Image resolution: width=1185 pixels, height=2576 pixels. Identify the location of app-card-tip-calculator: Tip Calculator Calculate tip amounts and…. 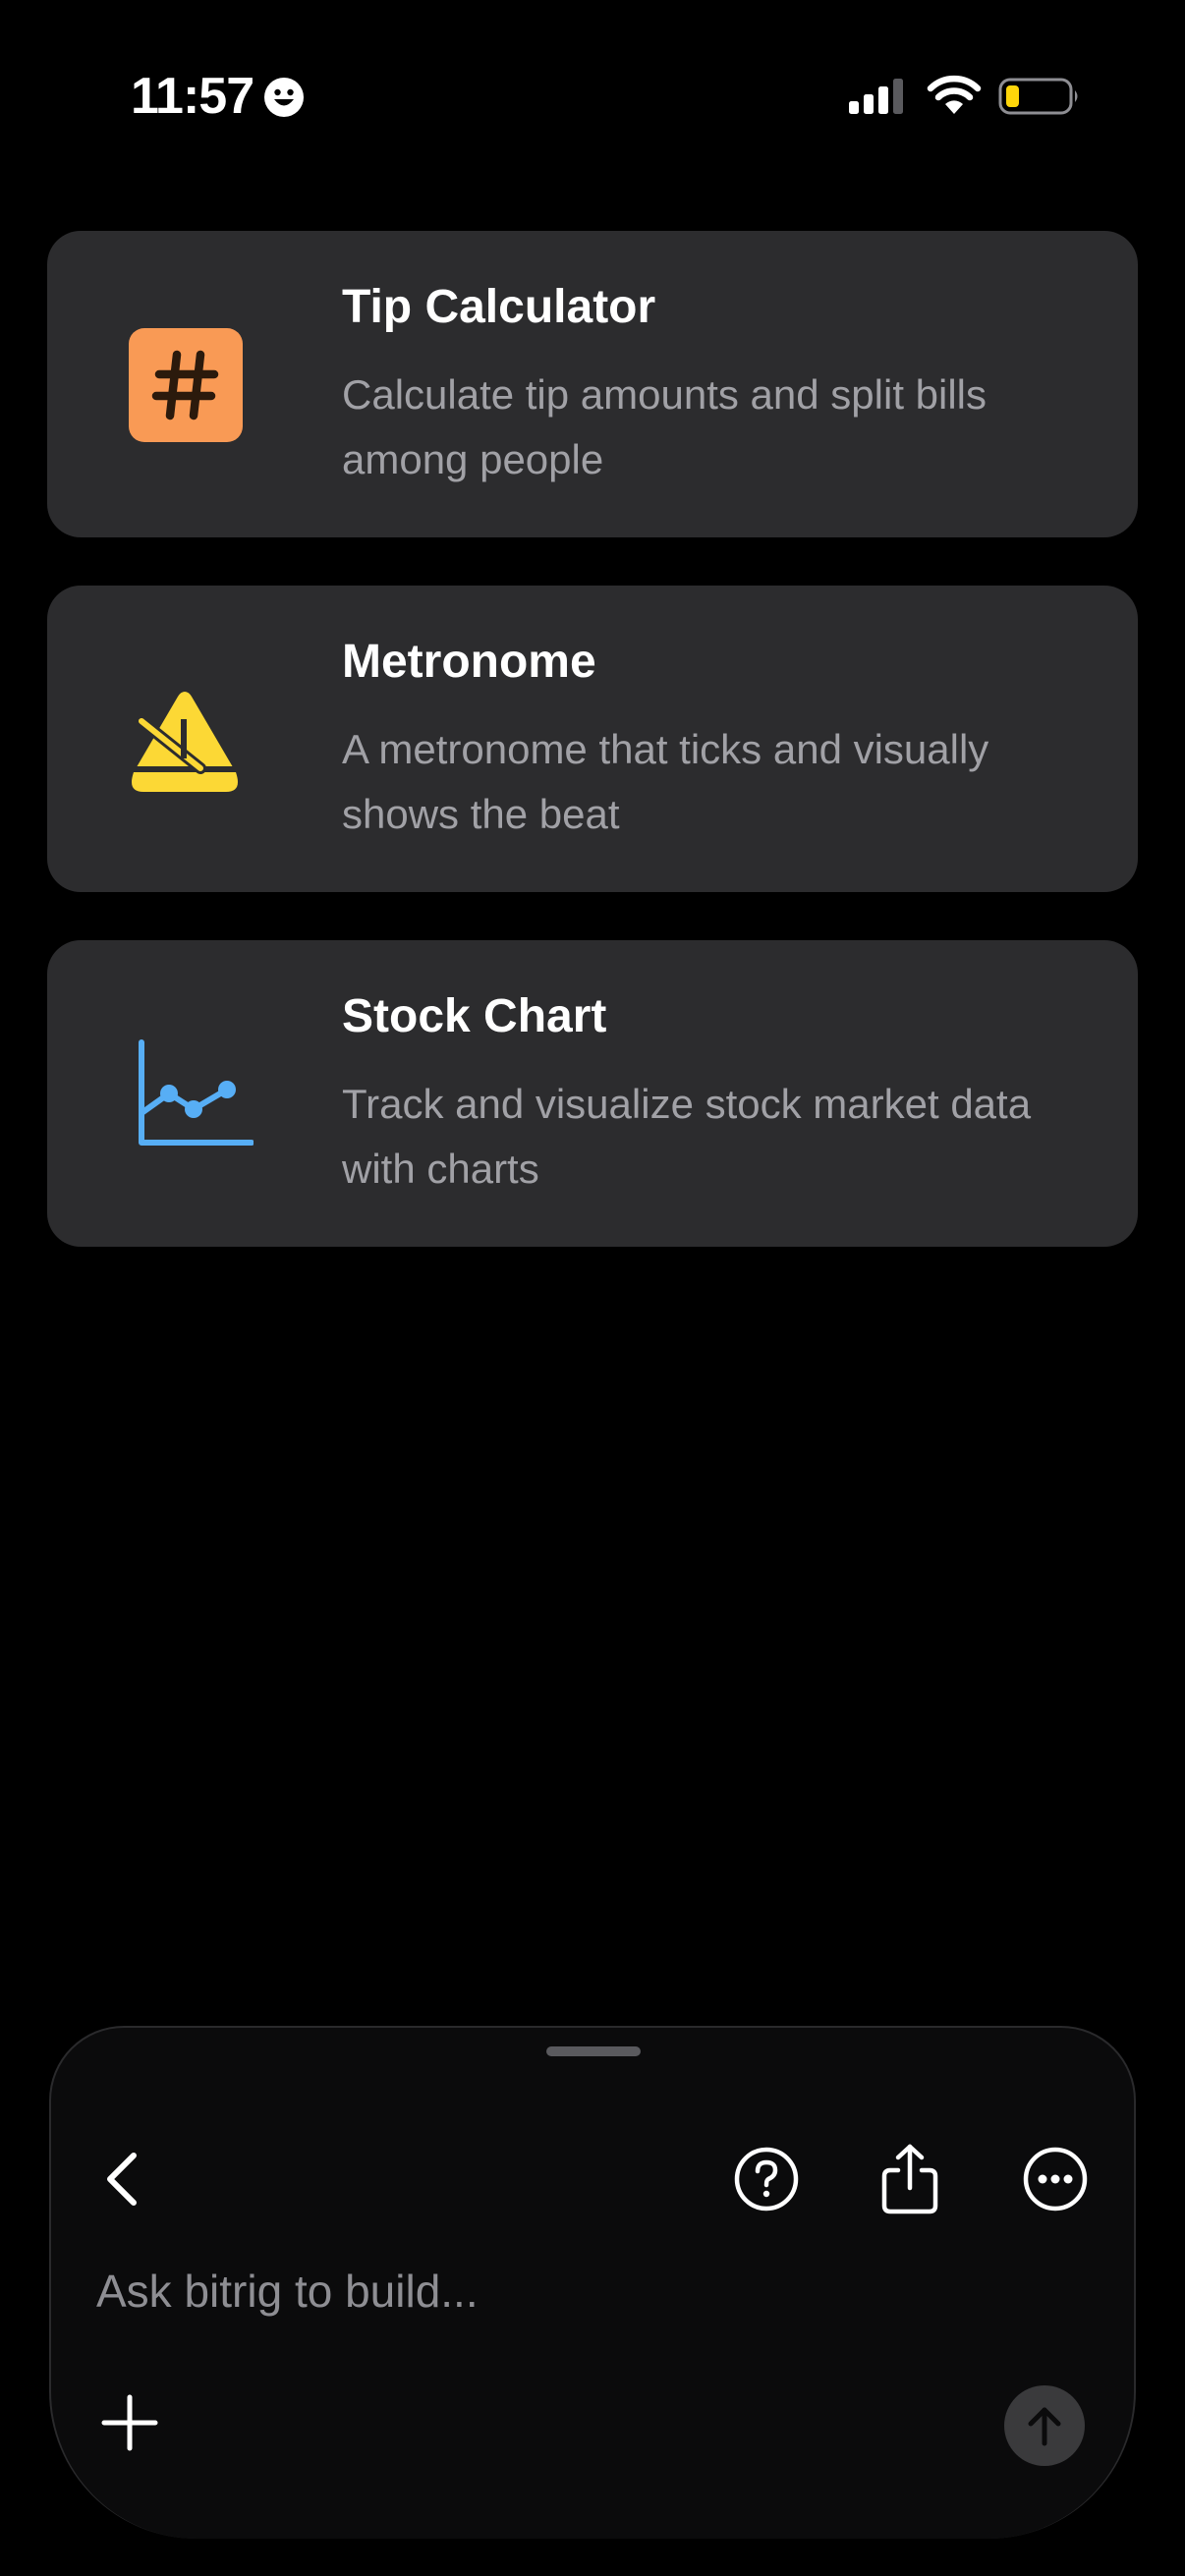
(592, 384).